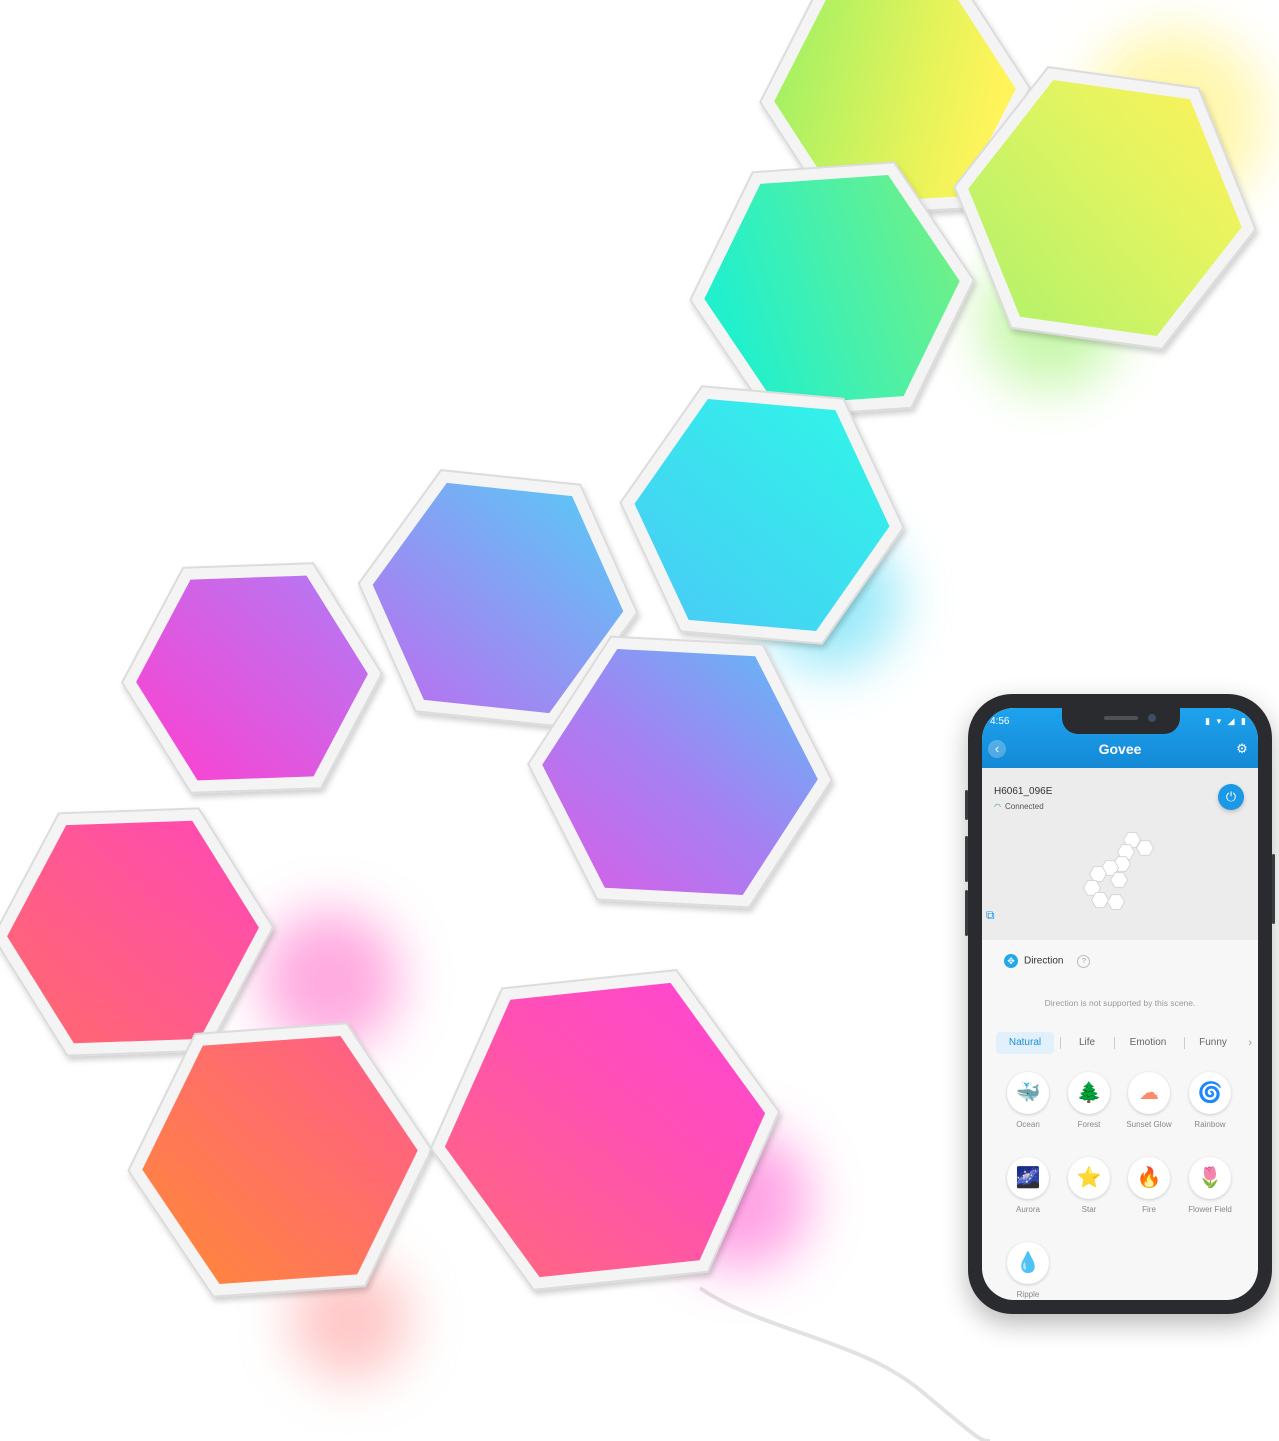 The image size is (1279, 1441). Describe the element at coordinates (1149, 1209) in the screenshot. I see `scene-label: Fire` at that location.